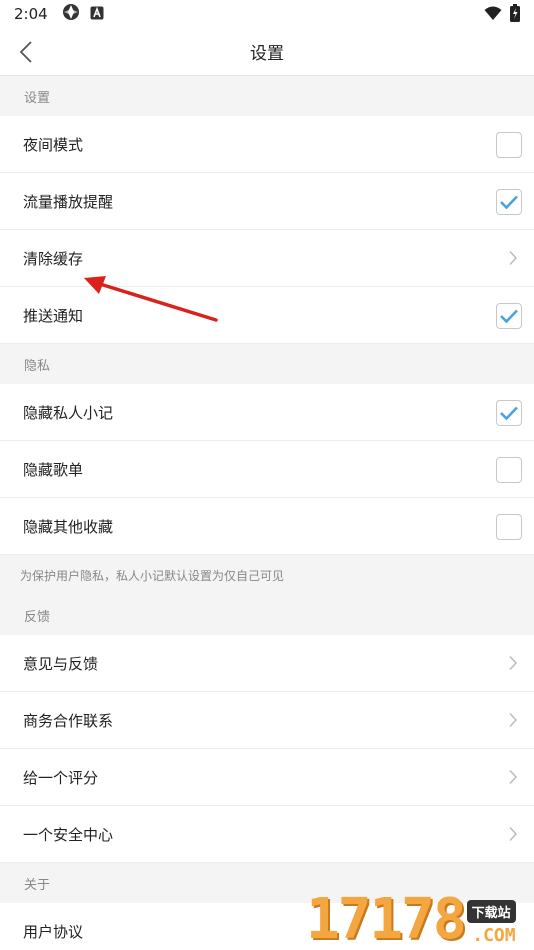 The width and height of the screenshot is (534, 950). What do you see at coordinates (267, 201) in the screenshot?
I see `row-data-play-reminder: 流量播放提醒` at bounding box center [267, 201].